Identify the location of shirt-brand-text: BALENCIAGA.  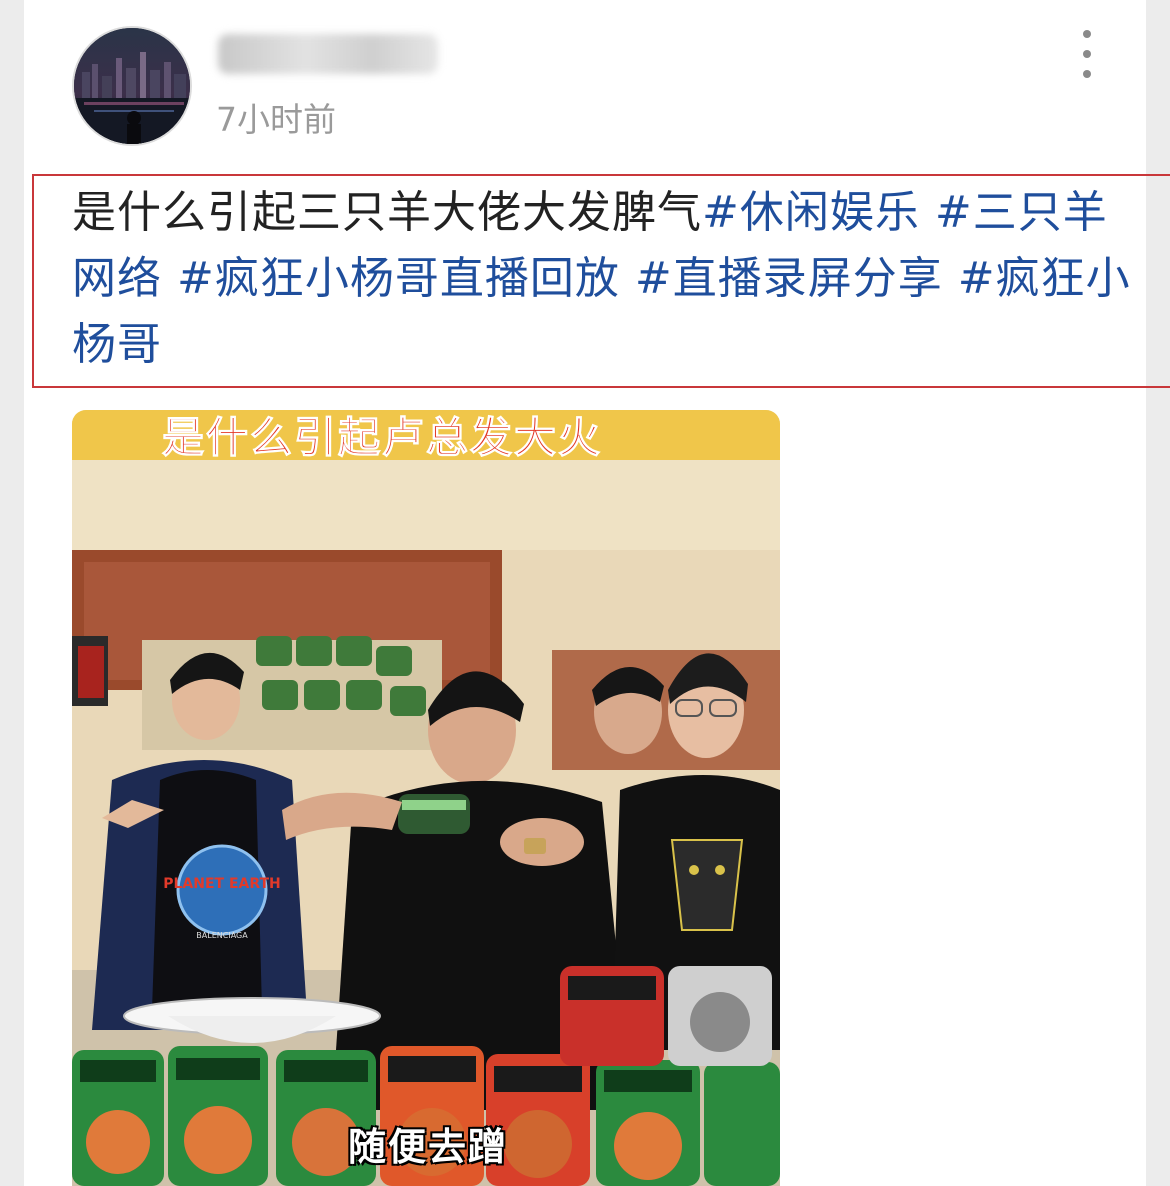
(222, 935).